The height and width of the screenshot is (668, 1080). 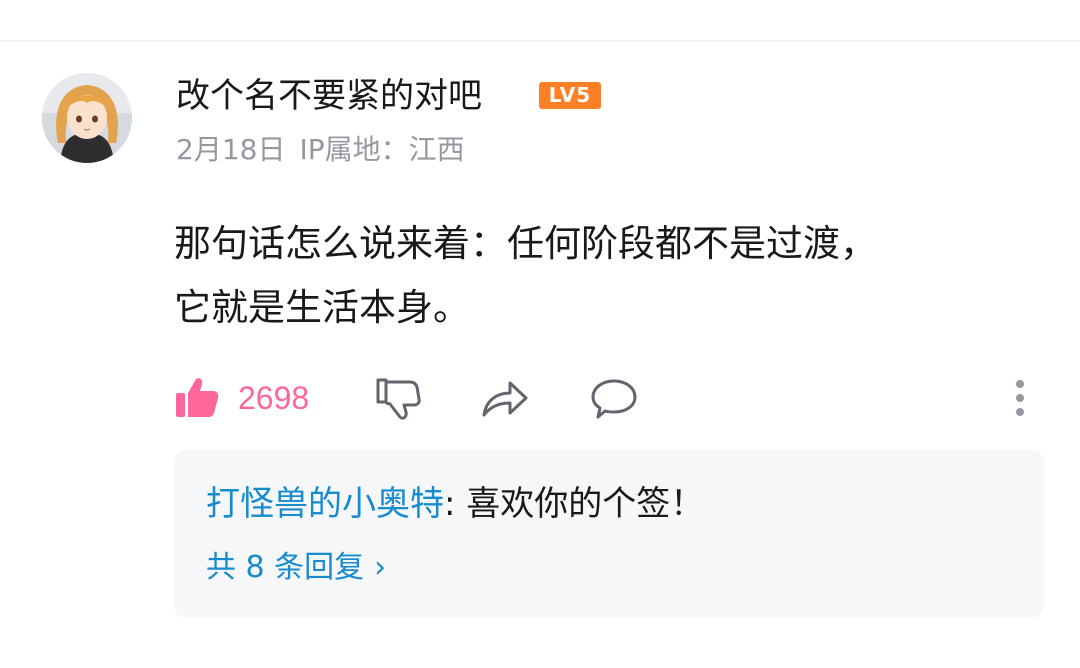 I want to click on comment-meta: 2月18日 IP属地：江西, so click(x=320, y=150).